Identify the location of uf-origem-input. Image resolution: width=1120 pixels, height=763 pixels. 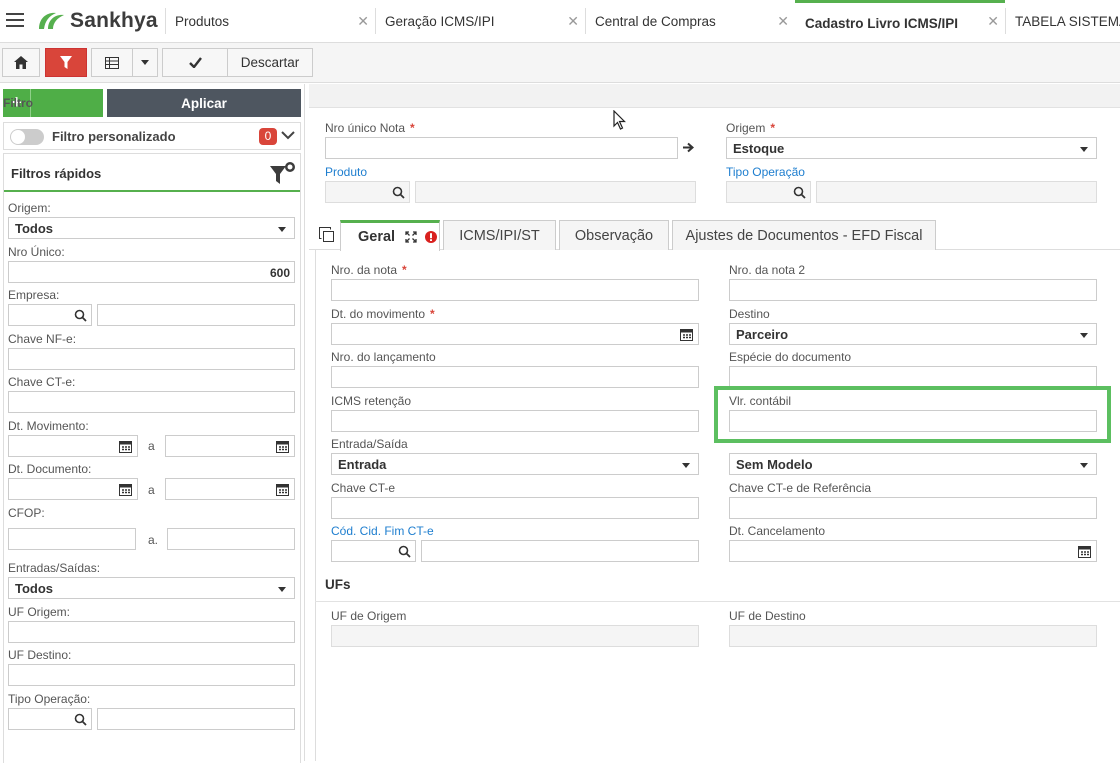
(151, 632).